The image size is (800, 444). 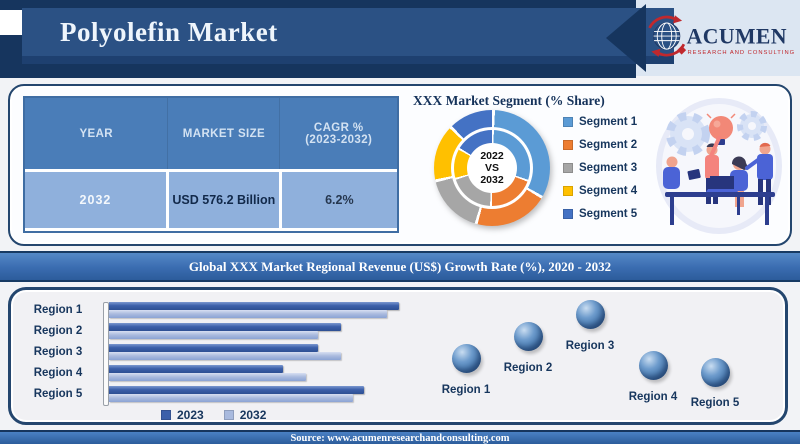 I want to click on legend-label: Segment 4, so click(x=608, y=190).